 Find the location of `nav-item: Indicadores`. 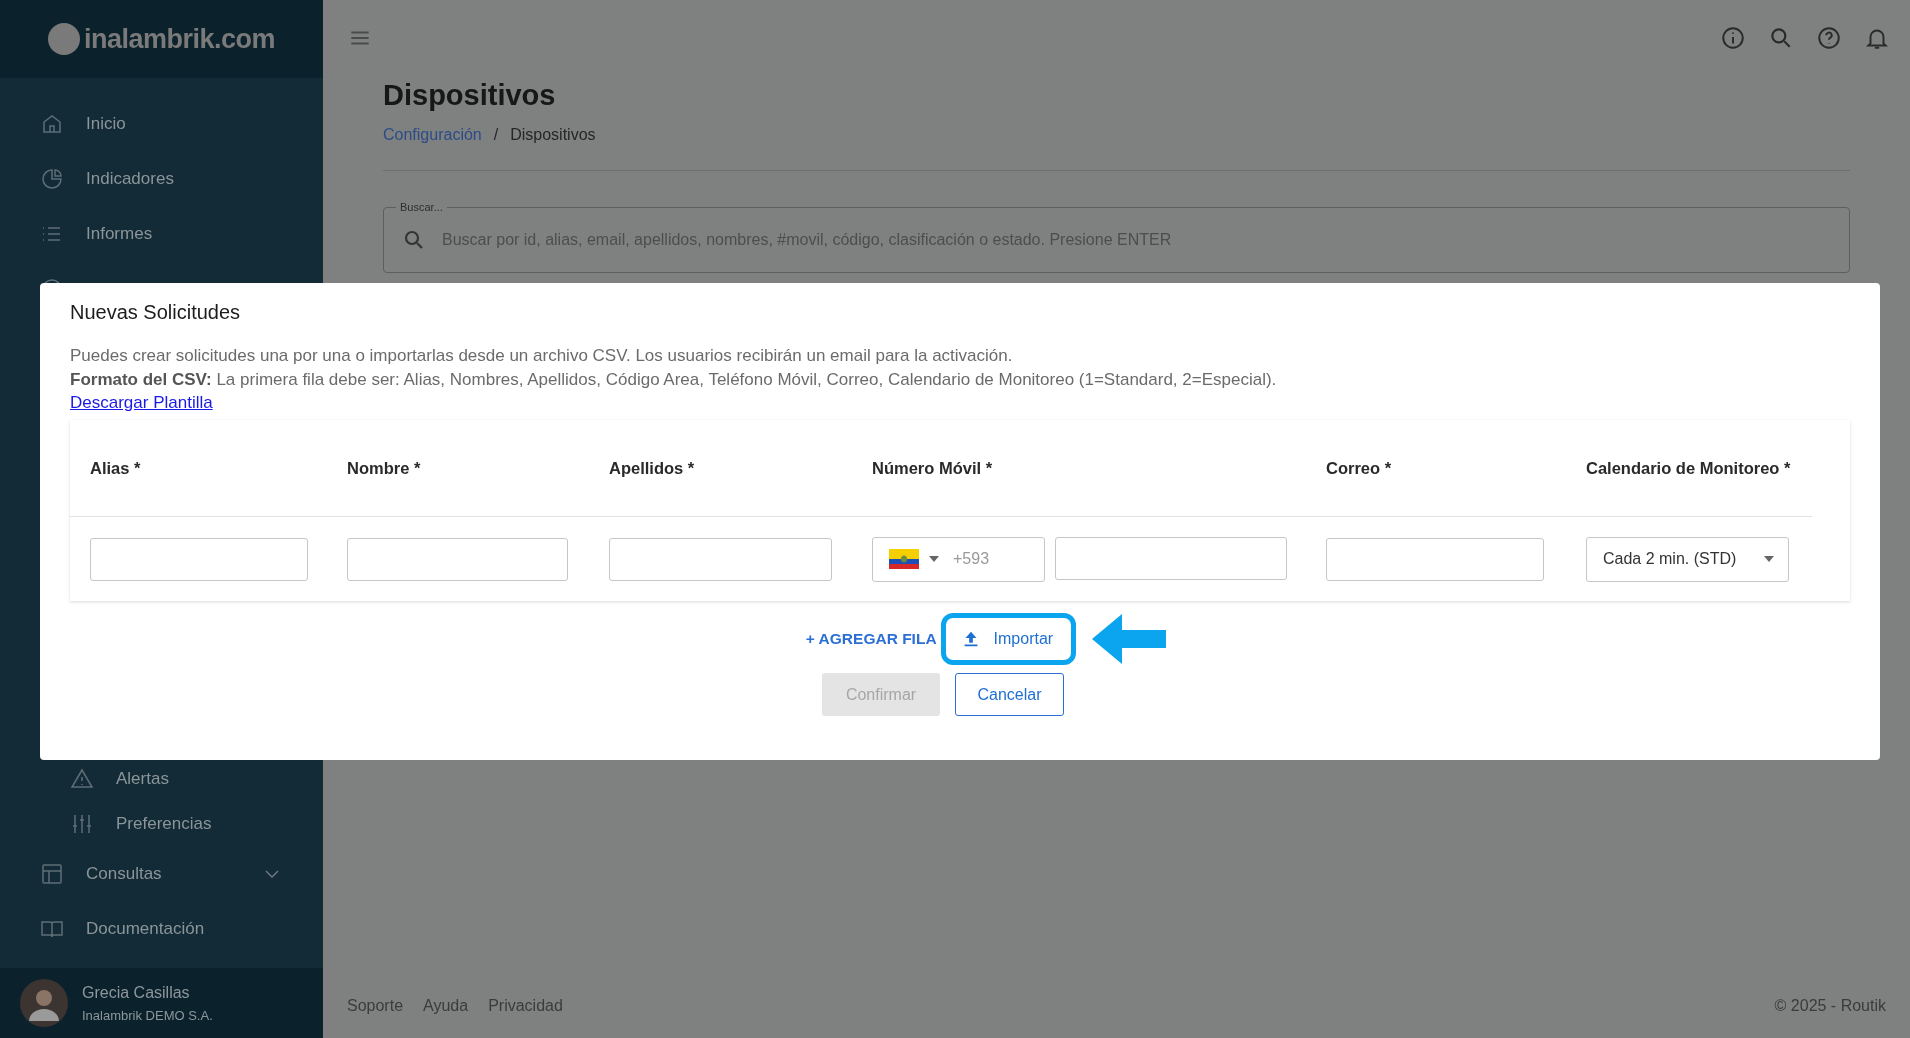

nav-item: Indicadores is located at coordinates (161, 178).